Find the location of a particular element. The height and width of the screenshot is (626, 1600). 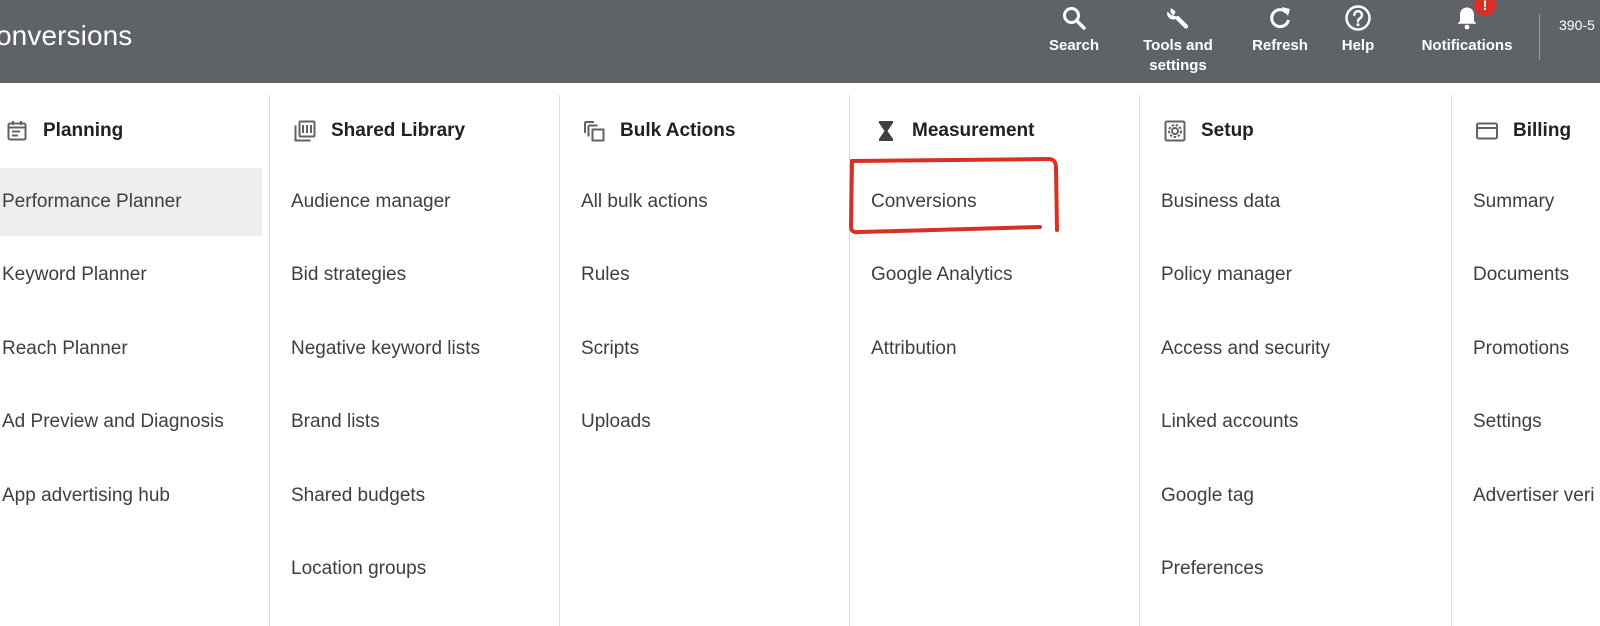

menu-item-performance-planner: Performance Planner is located at coordinates (131, 202).